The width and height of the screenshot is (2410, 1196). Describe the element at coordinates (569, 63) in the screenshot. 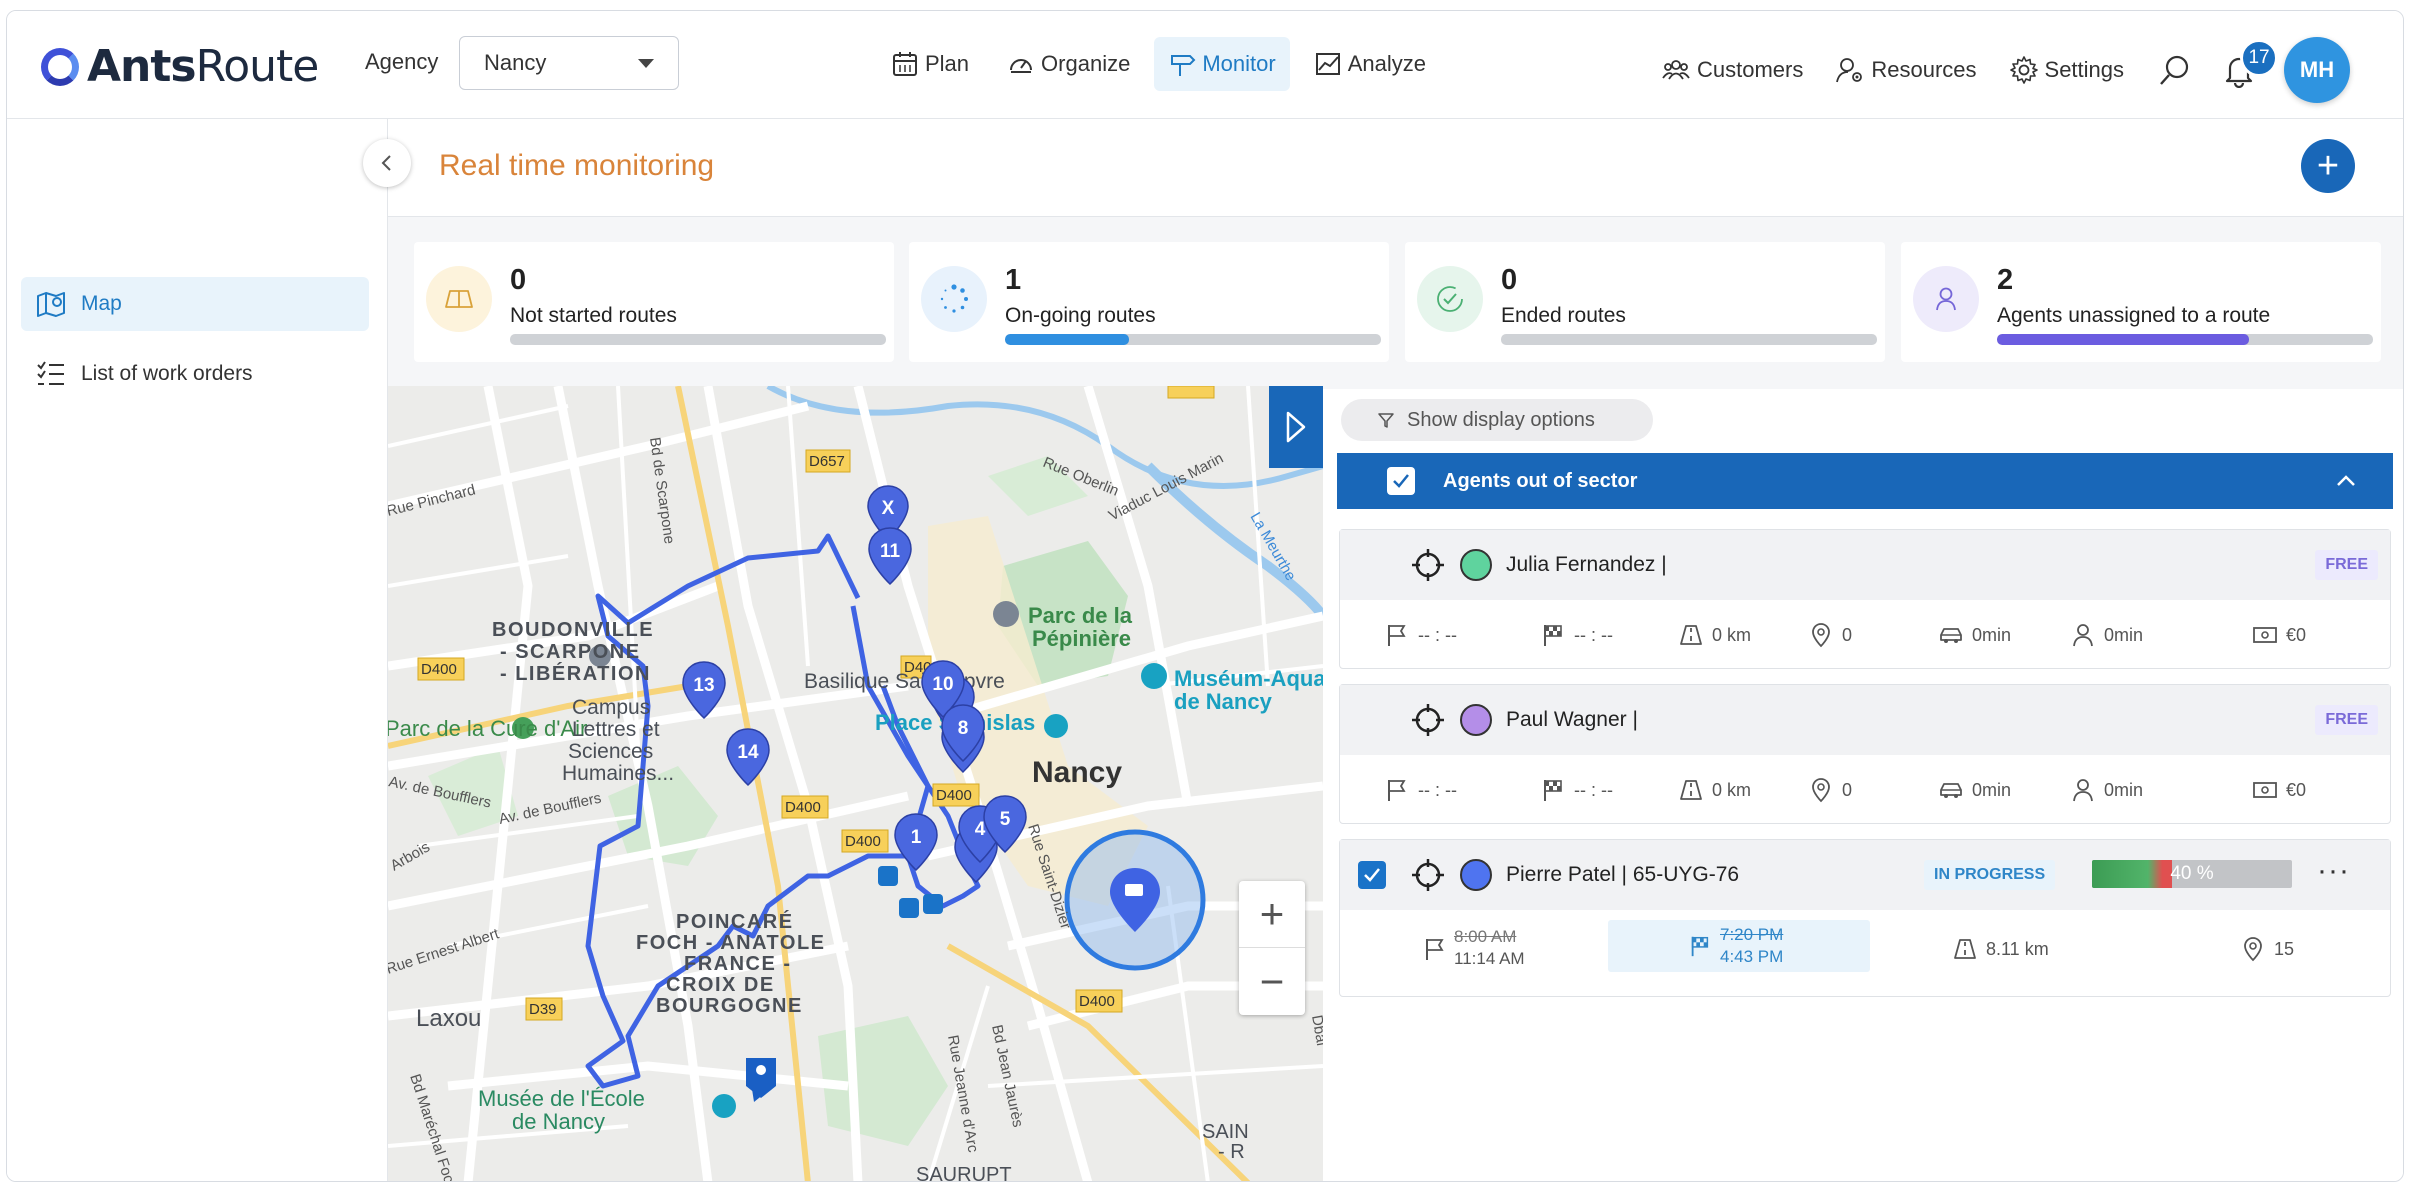

I see `agency-select: Nancy` at that location.